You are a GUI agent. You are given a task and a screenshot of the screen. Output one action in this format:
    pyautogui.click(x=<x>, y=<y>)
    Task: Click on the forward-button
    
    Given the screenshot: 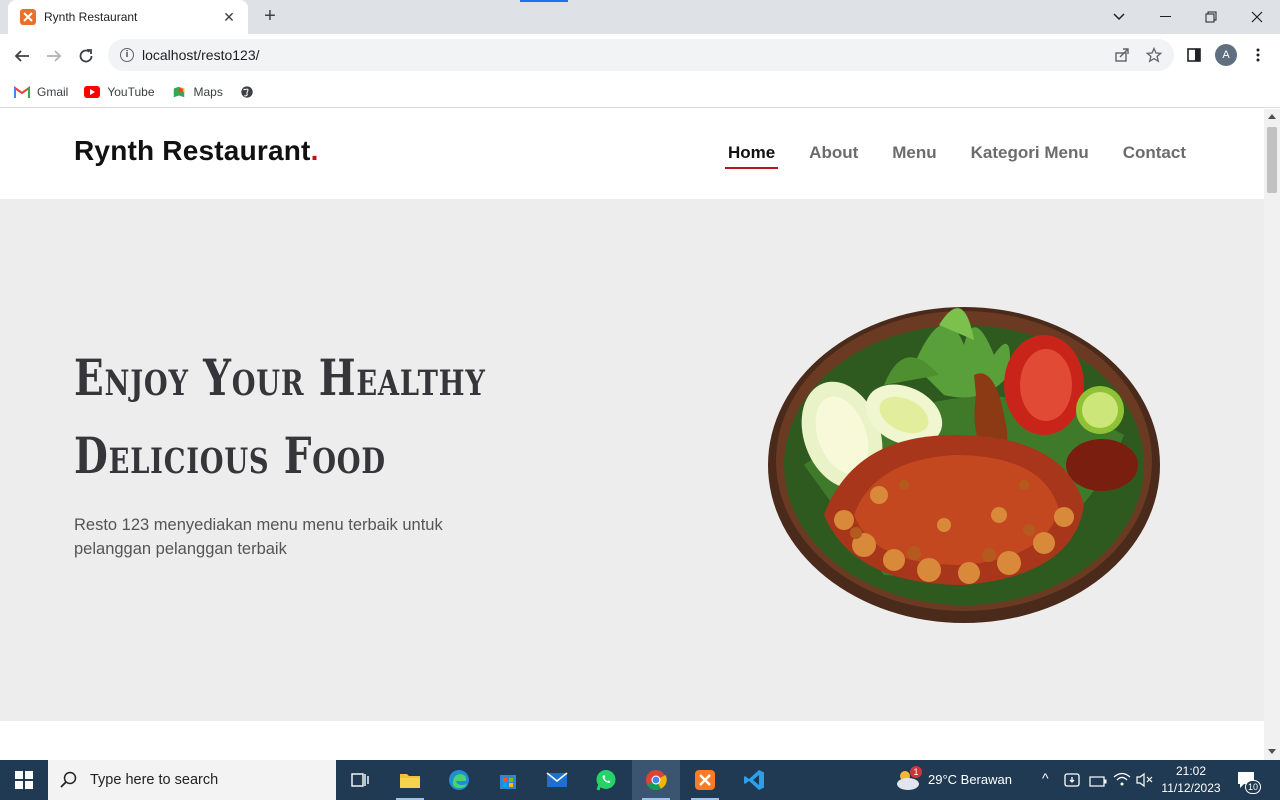 What is the action you would take?
    pyautogui.click(x=54, y=56)
    